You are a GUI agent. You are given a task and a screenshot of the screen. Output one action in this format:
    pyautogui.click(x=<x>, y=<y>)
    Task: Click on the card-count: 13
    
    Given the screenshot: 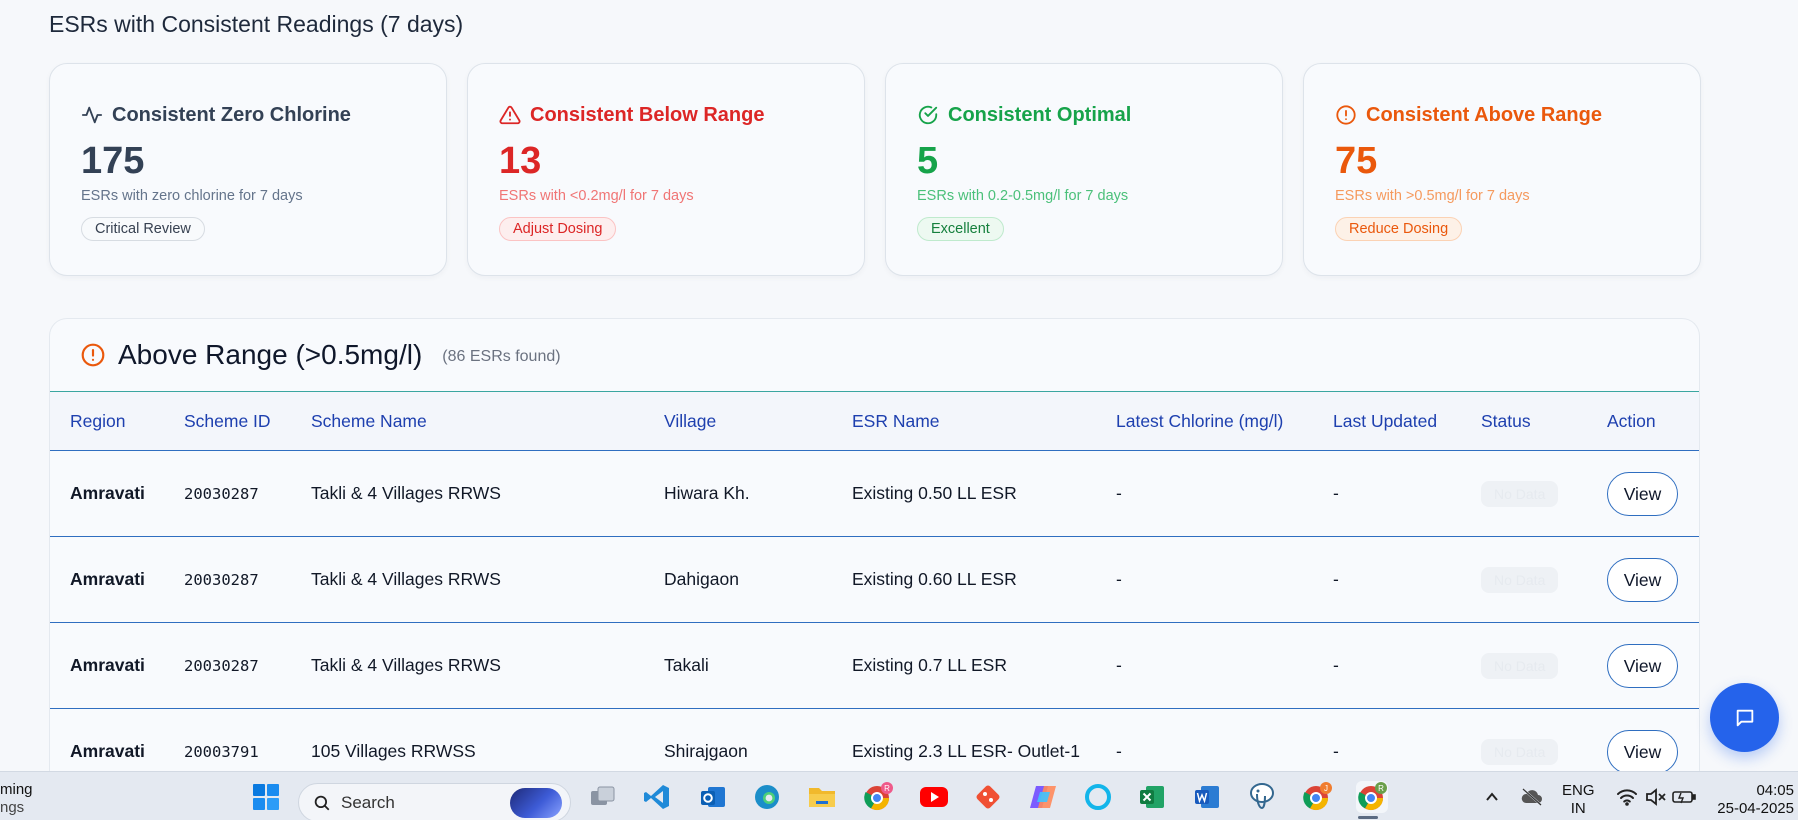 What is the action you would take?
    pyautogui.click(x=520, y=161)
    